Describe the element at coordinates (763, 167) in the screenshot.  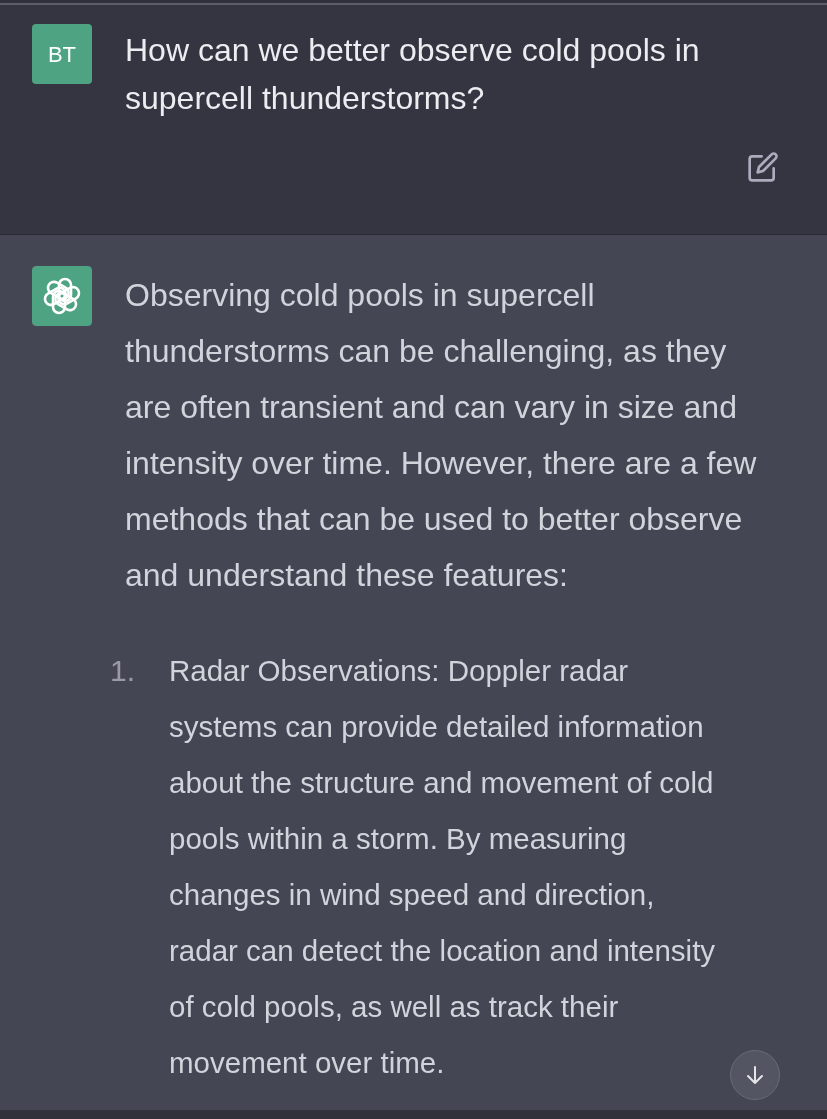
I see `edit-icon` at that location.